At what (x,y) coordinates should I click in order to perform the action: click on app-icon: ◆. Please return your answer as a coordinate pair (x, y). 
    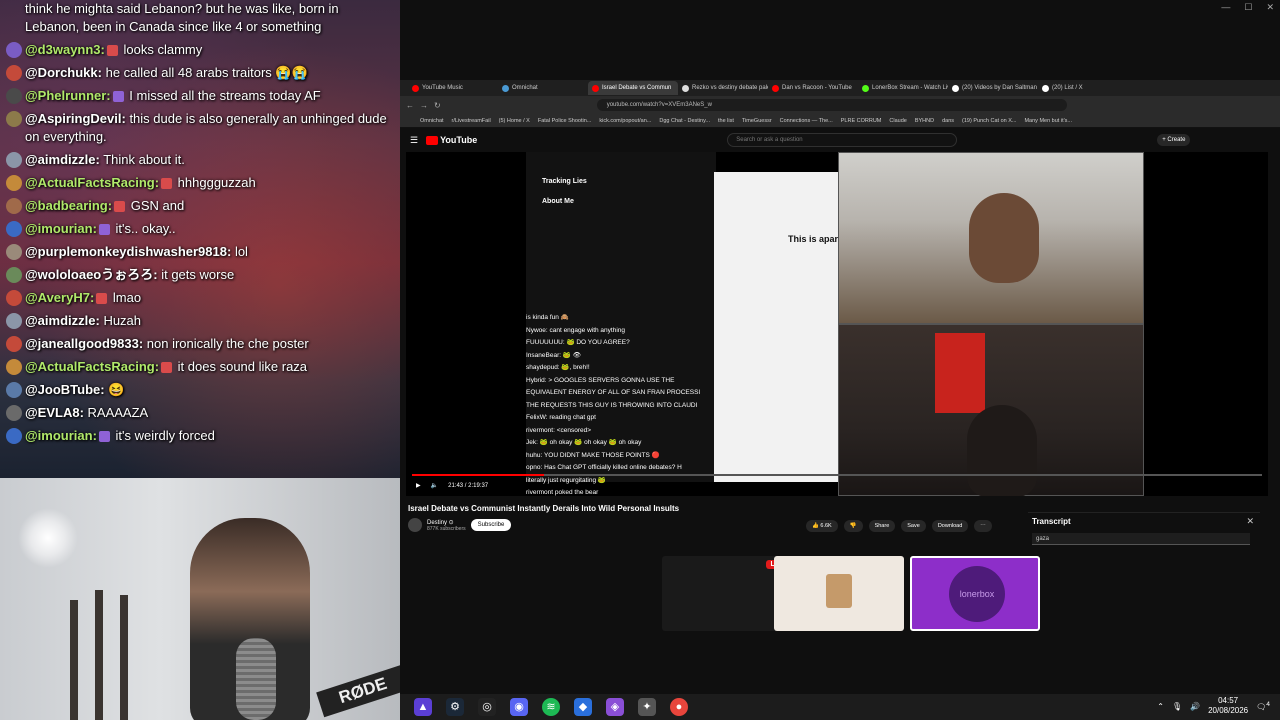
    Looking at the image, I should click on (583, 707).